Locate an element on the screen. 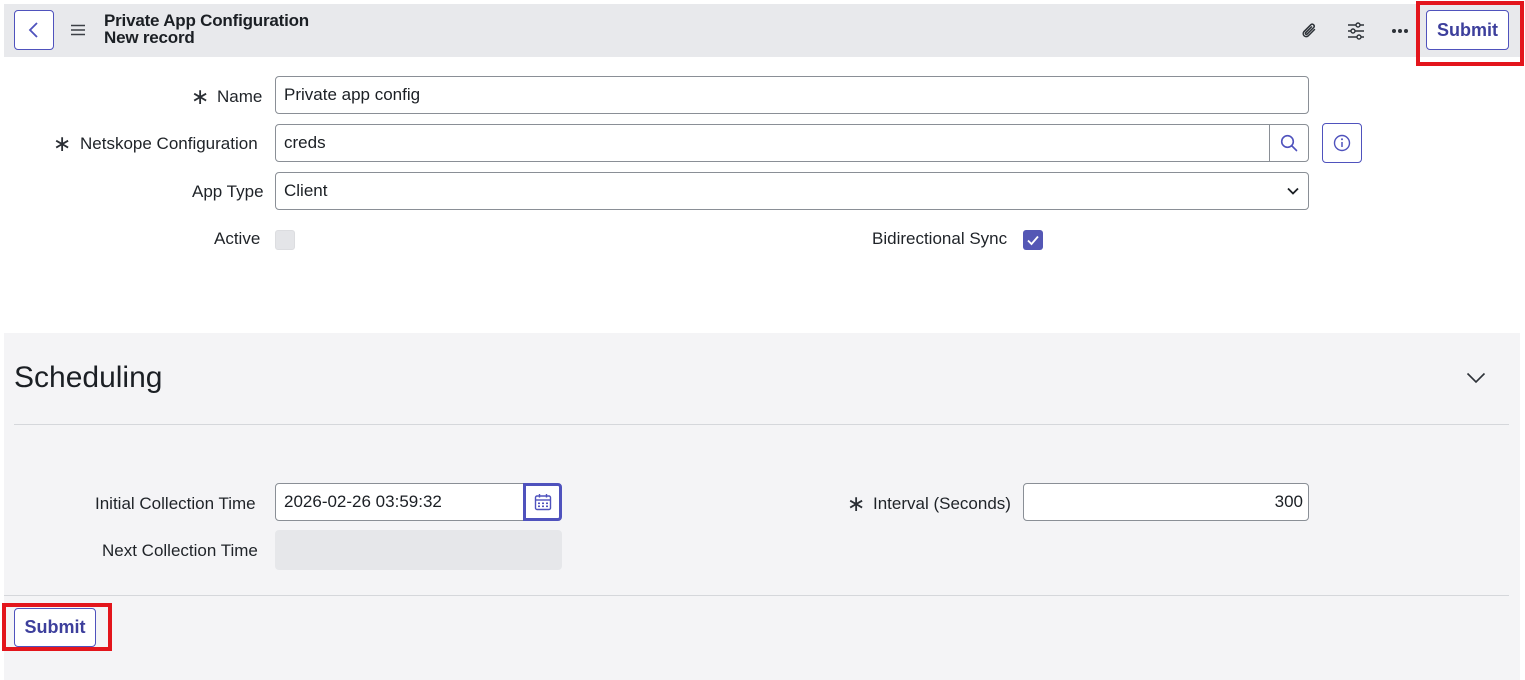 This screenshot has height=680, width=1525. checkmark-icon is located at coordinates (1033, 240).